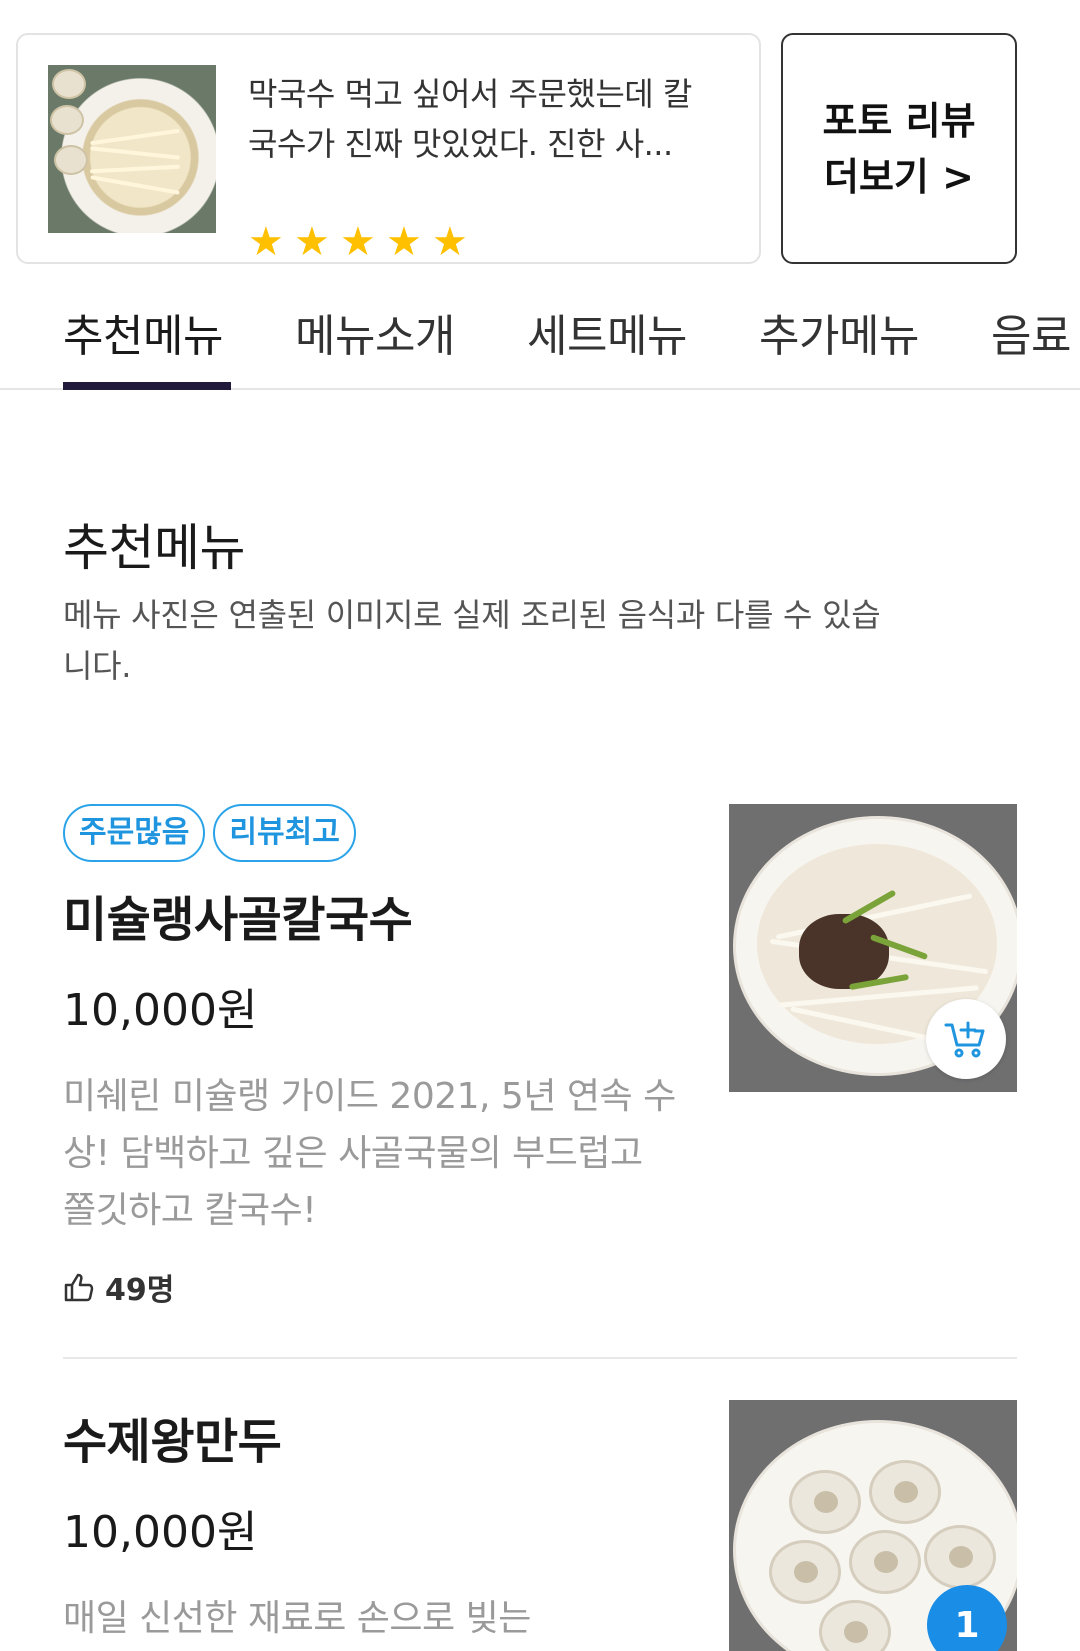 This screenshot has width=1080, height=1651. Describe the element at coordinates (79, 1287) in the screenshot. I see `thumbs-up-icon` at that location.